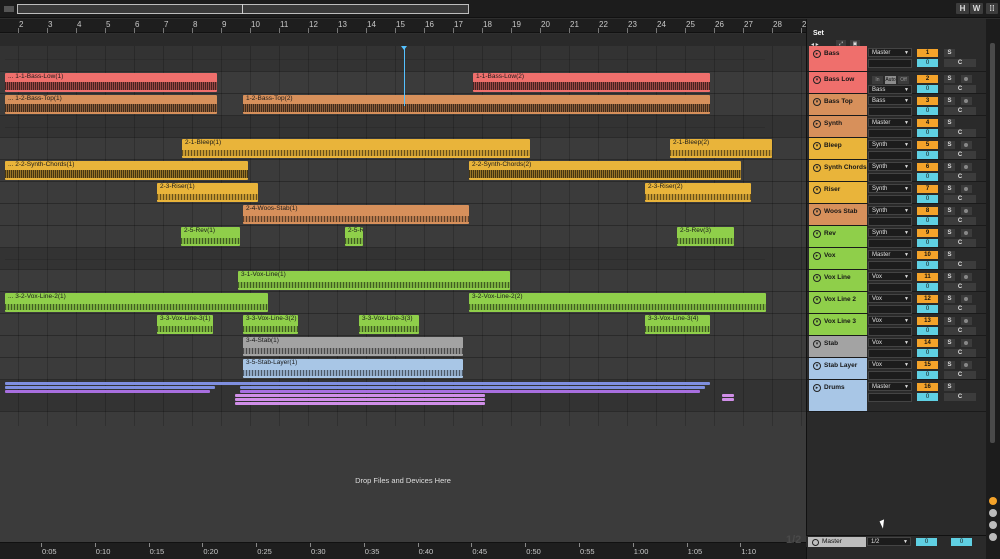  Describe the element at coordinates (927, 211) in the screenshot. I see `track-activator-number: 8` at that location.